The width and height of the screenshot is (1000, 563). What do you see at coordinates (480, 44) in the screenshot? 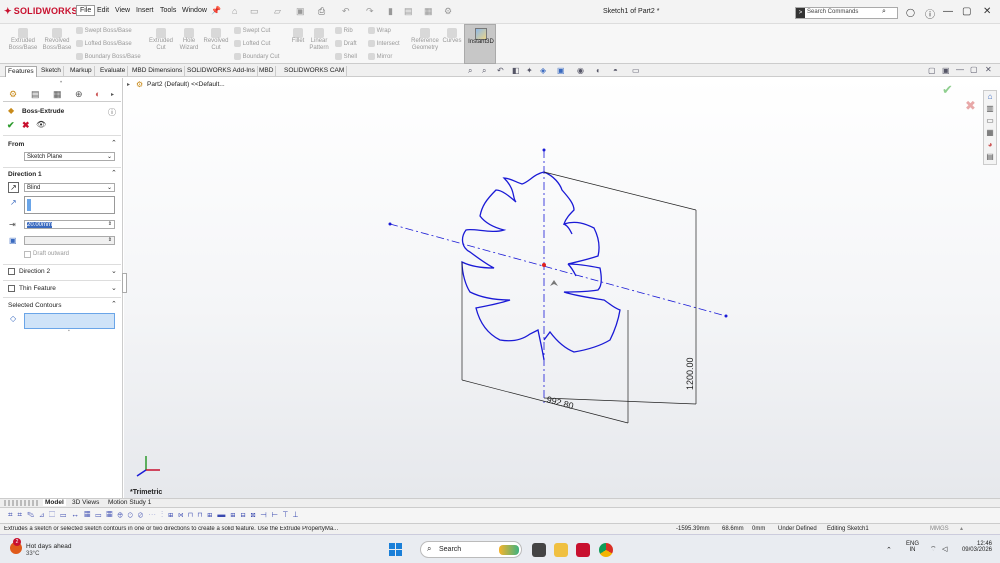
I see `instant3d-button: Instant3D` at bounding box center [480, 44].